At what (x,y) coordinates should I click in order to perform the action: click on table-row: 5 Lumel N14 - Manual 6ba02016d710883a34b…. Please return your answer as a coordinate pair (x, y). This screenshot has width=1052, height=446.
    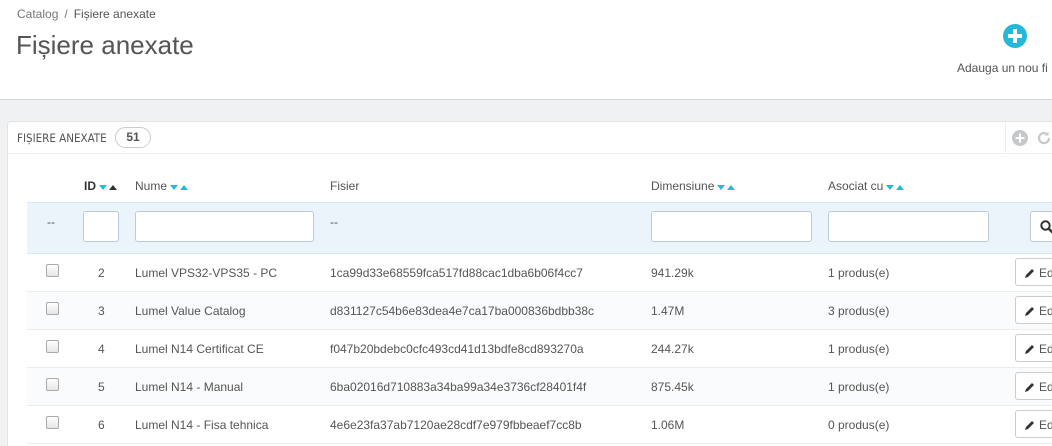
    Looking at the image, I should click on (539, 387).